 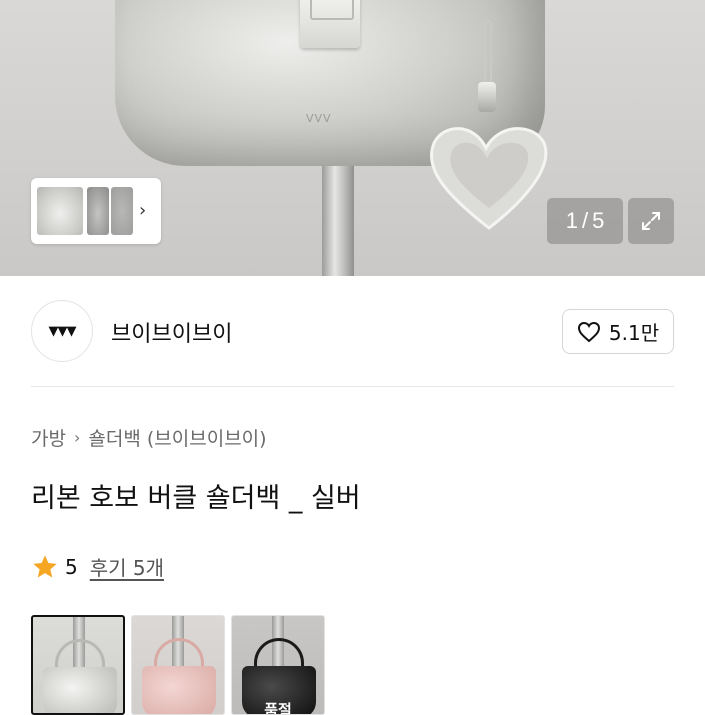 What do you see at coordinates (78, 665) in the screenshot?
I see `color-option-silver` at bounding box center [78, 665].